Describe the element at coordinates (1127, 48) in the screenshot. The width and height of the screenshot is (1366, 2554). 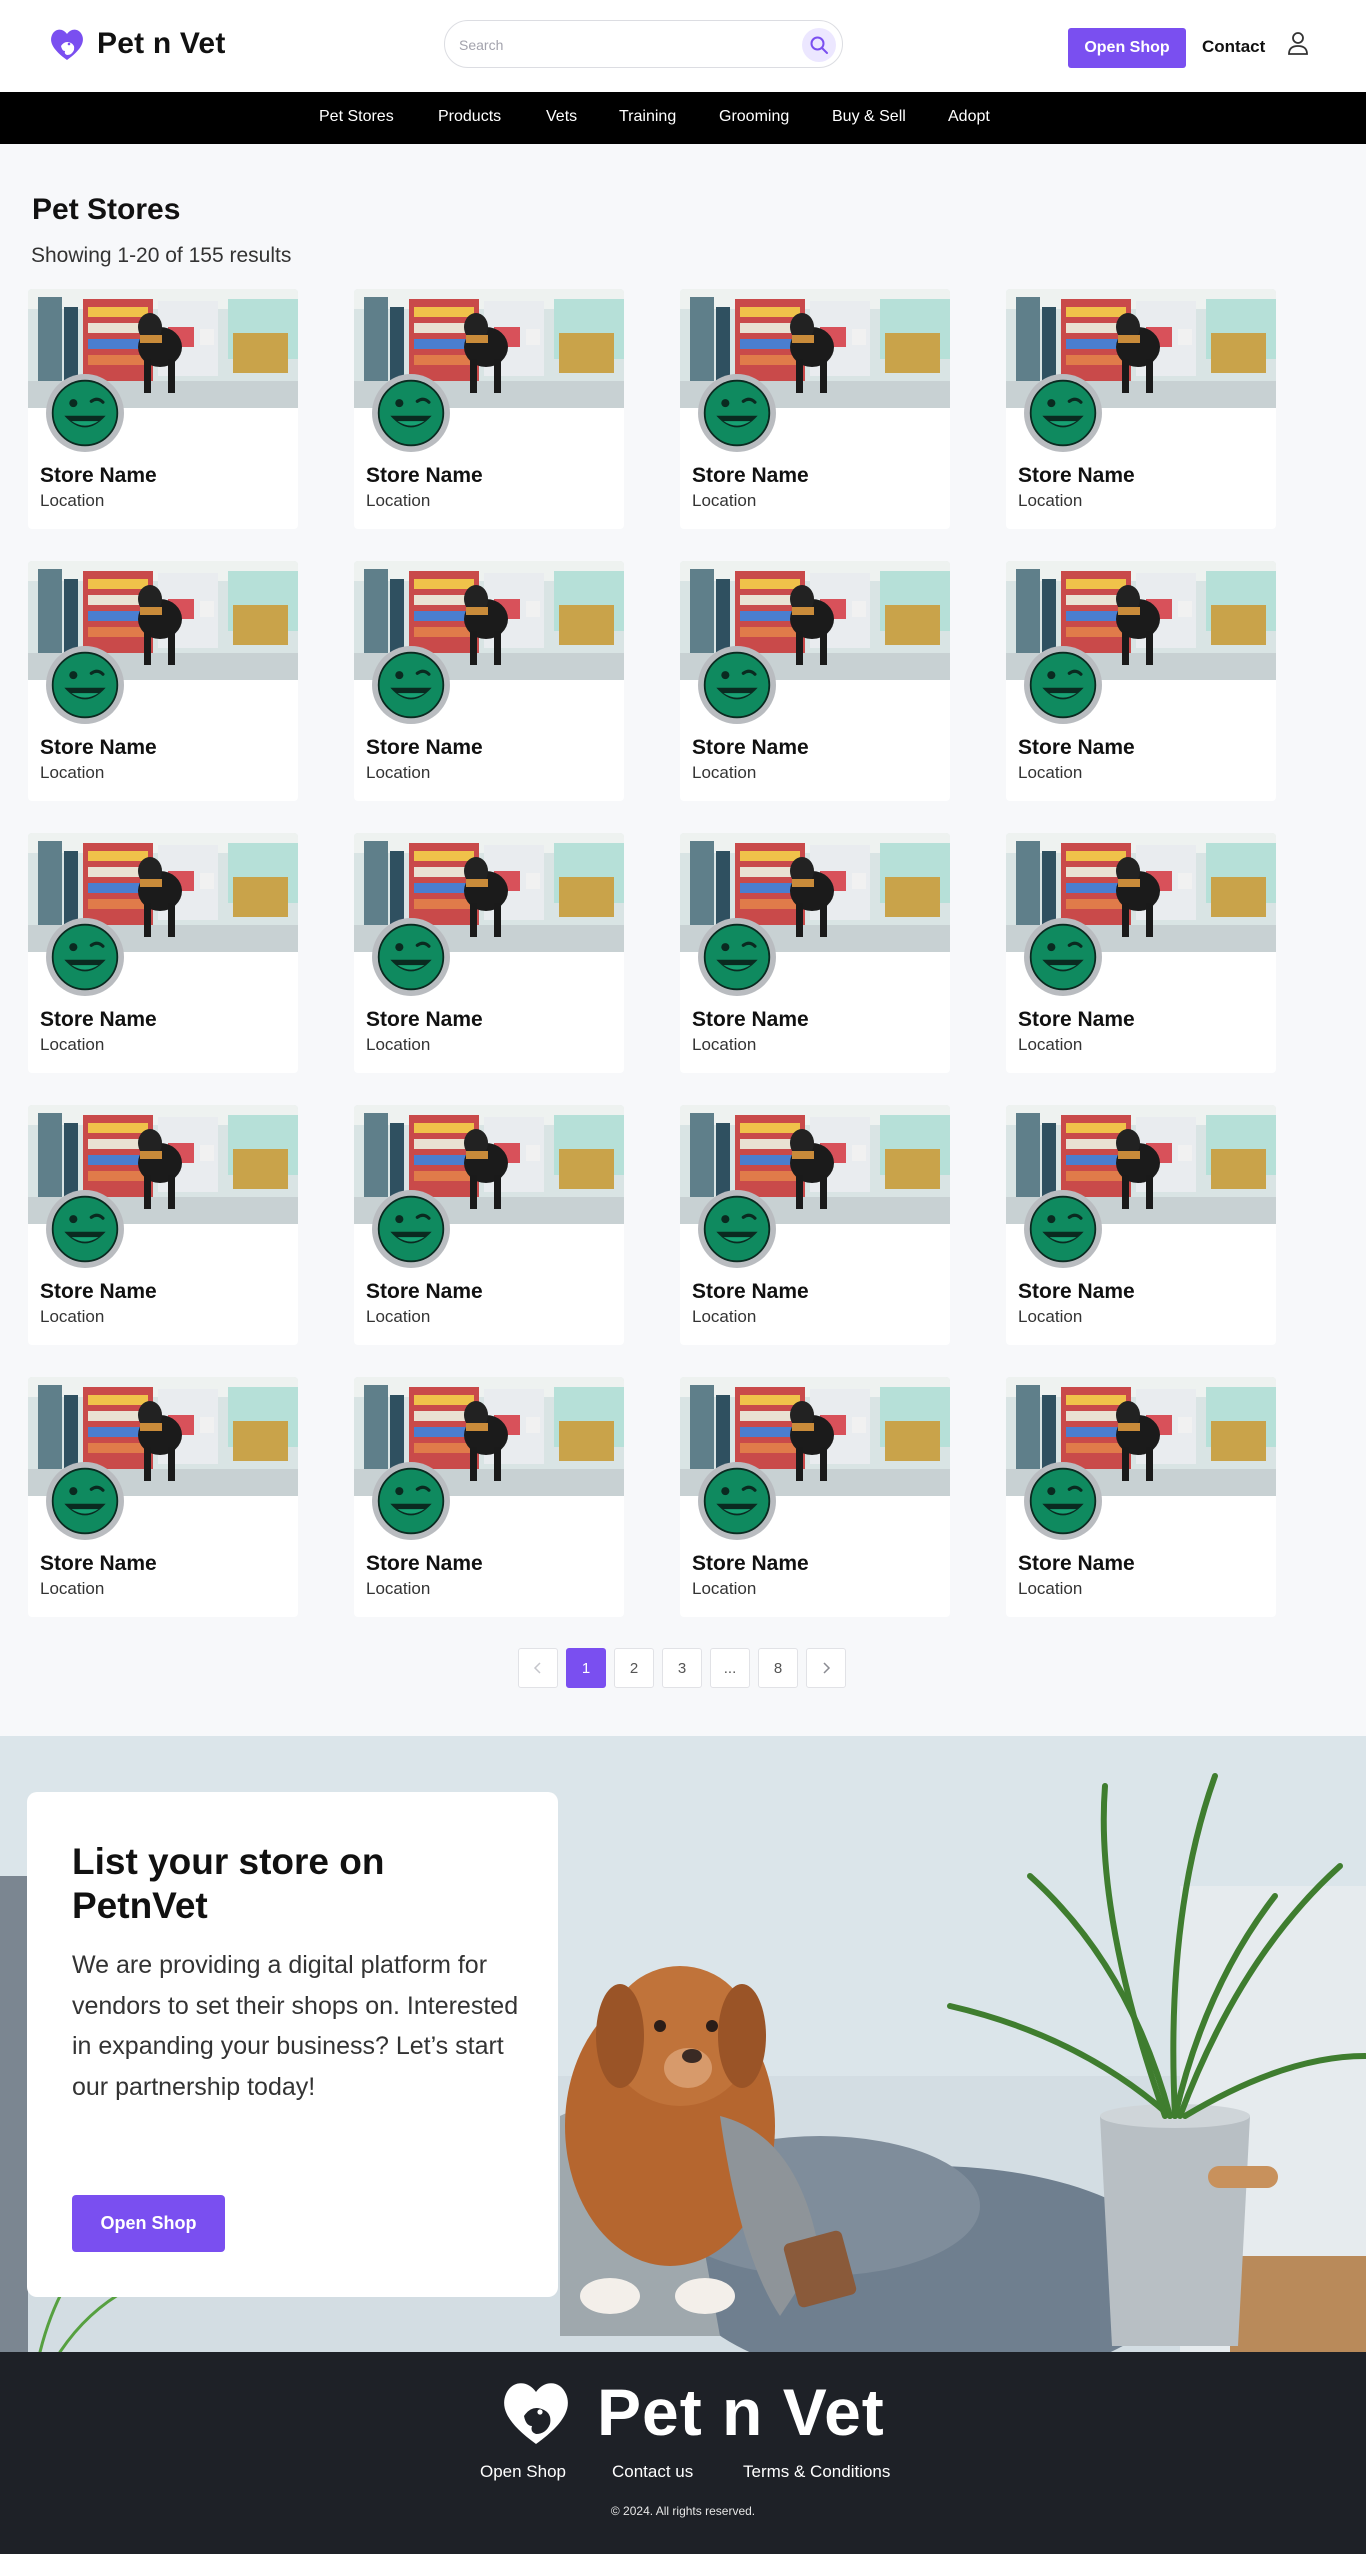
I see `open-shop-button: Open Shop` at that location.